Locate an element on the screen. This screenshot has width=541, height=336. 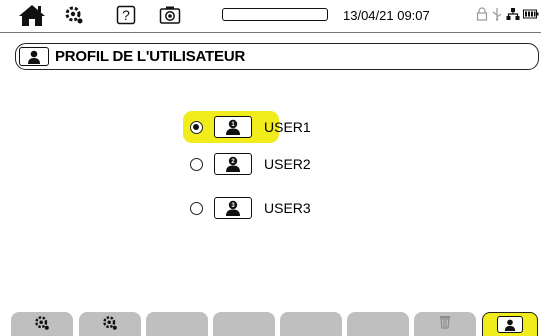
settings-button is located at coordinates (74, 15).